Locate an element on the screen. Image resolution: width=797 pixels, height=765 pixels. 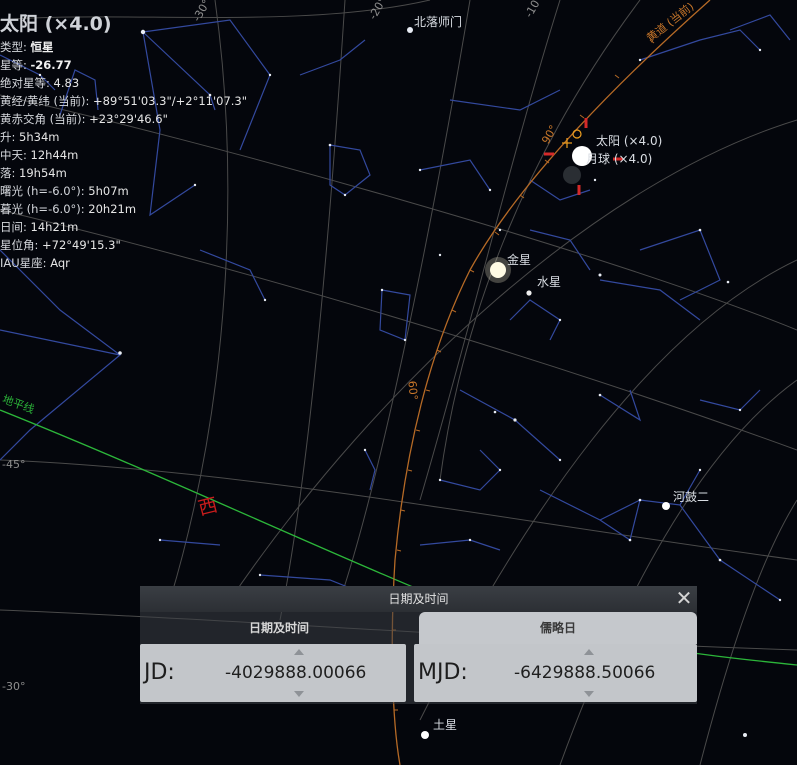
label-beiluo: 北落师门 is located at coordinates (438, 21).